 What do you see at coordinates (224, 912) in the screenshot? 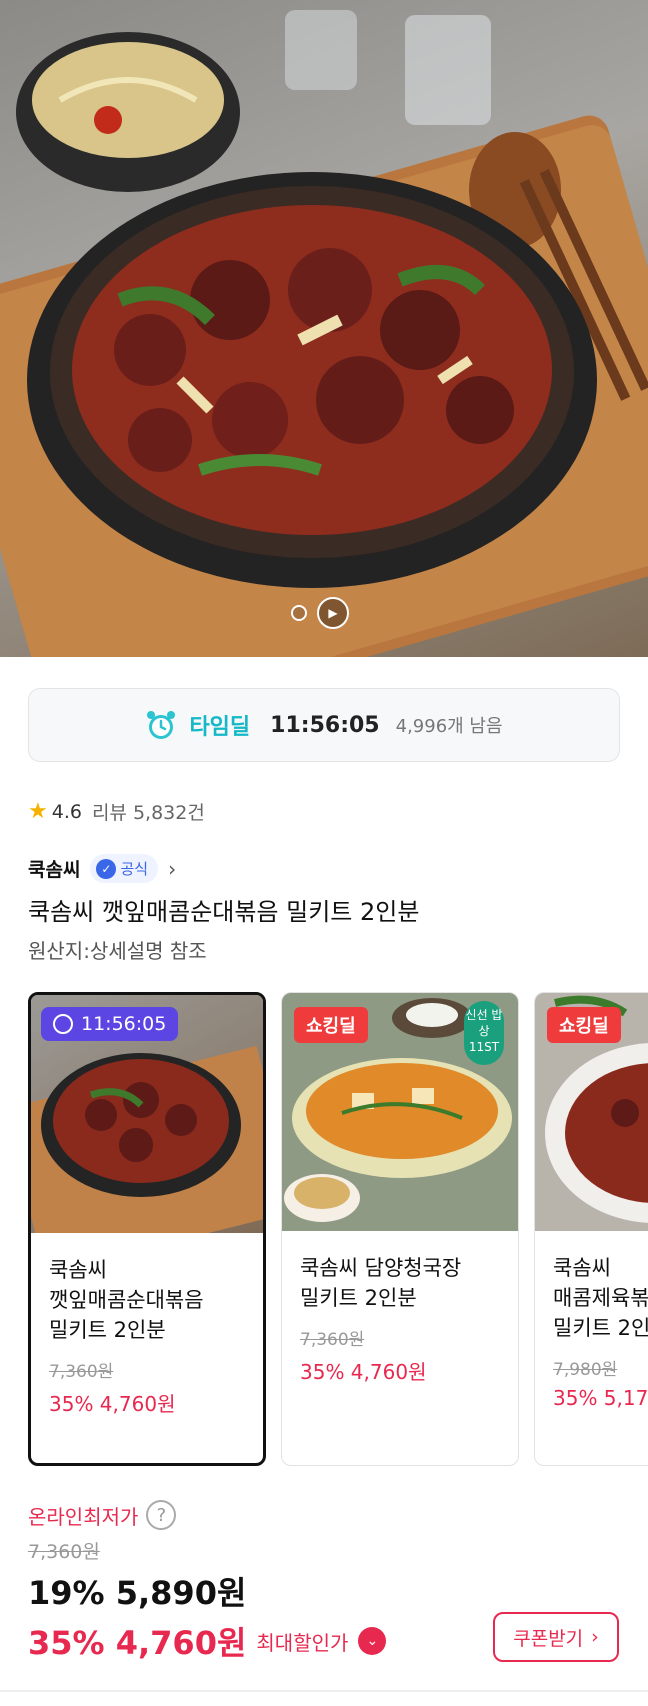
I see `product-title: 쿡솜씨 깻잎매콤순대볶음 밀키트 2인분` at bounding box center [224, 912].